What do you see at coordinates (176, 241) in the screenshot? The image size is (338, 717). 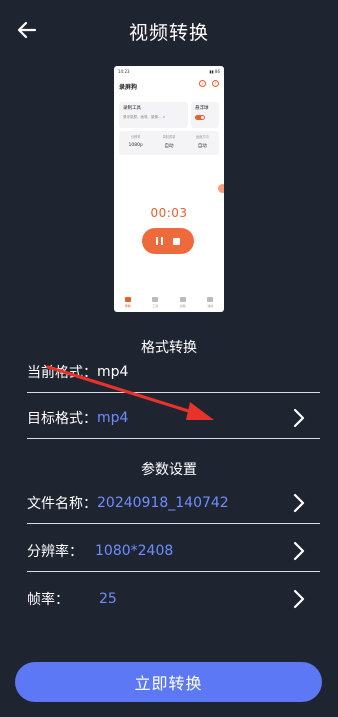 I see `preview-stop-icon` at bounding box center [176, 241].